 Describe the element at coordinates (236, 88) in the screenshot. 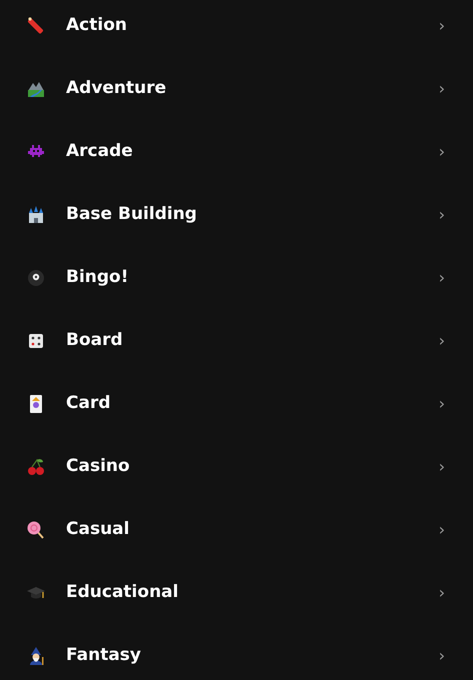

I see `category-item: Adventure ›` at that location.